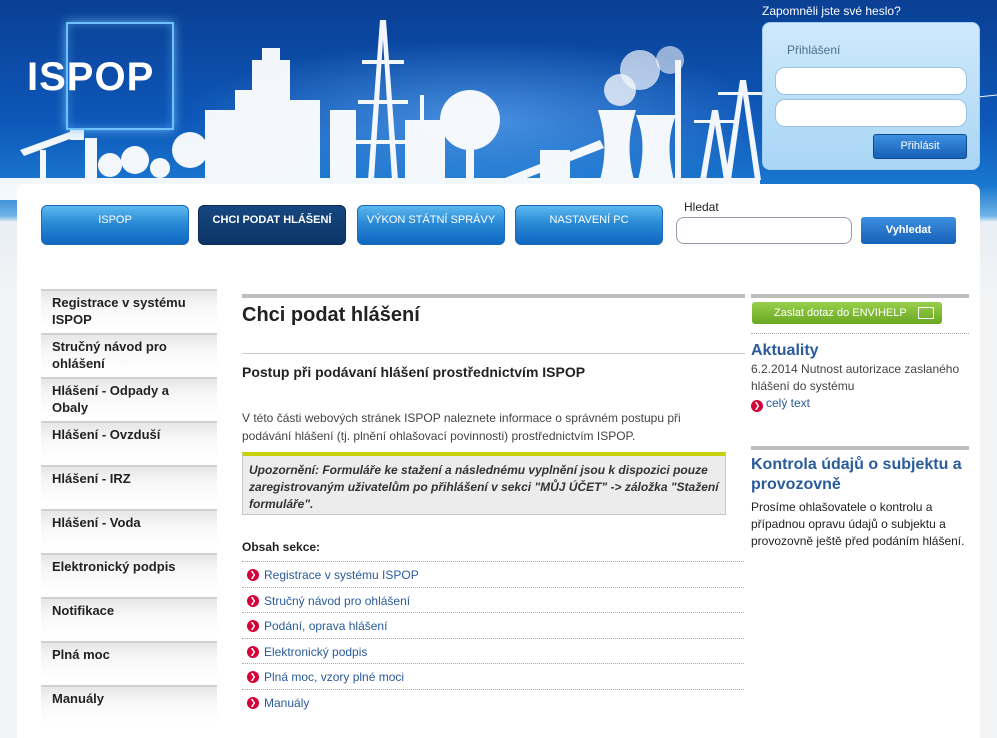  What do you see at coordinates (493, 353) in the screenshot?
I see `main-divider` at bounding box center [493, 353].